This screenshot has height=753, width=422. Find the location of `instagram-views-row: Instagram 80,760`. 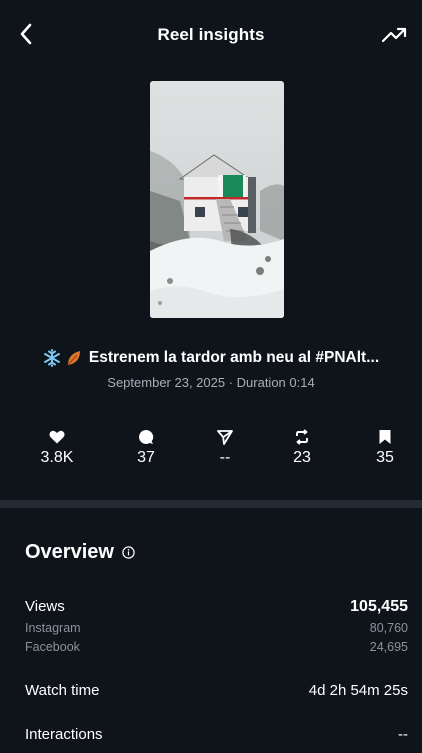

instagram-views-row: Instagram 80,760 is located at coordinates (216, 628).